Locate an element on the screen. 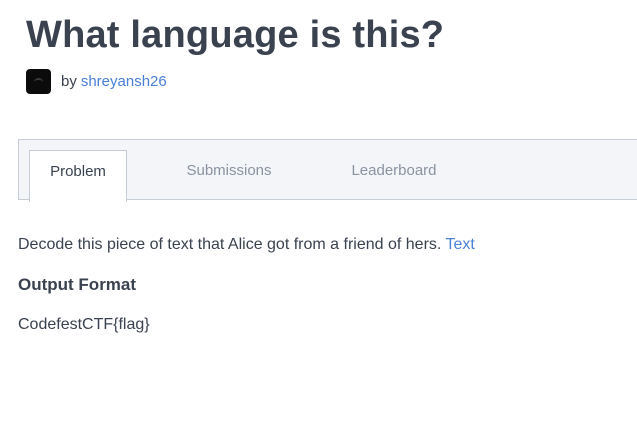  author-avatar-icon is located at coordinates (38, 81).